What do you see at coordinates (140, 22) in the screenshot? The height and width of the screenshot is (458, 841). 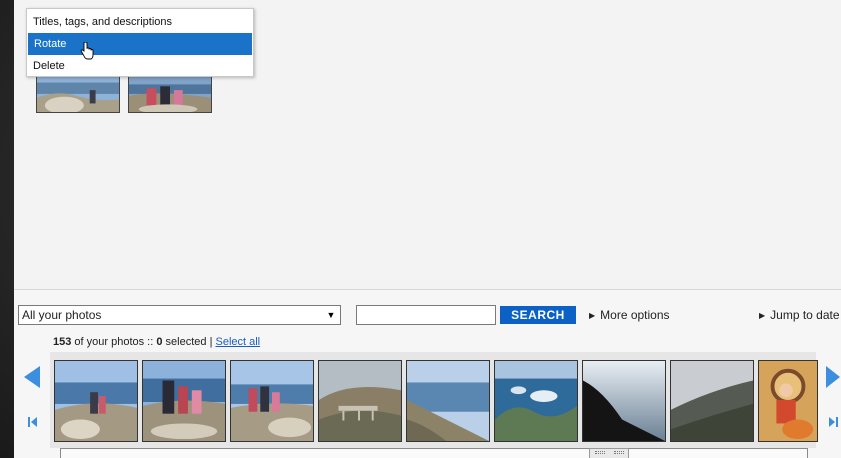 I see `menu-item-titles-tags-descriptions: Titles, tags, and descriptions` at bounding box center [140, 22].